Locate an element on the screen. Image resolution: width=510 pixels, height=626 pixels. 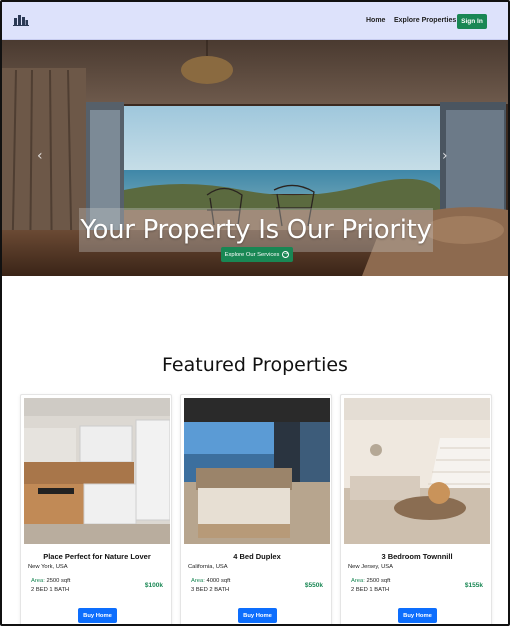
nav-home-link: Home is located at coordinates (375, 20).